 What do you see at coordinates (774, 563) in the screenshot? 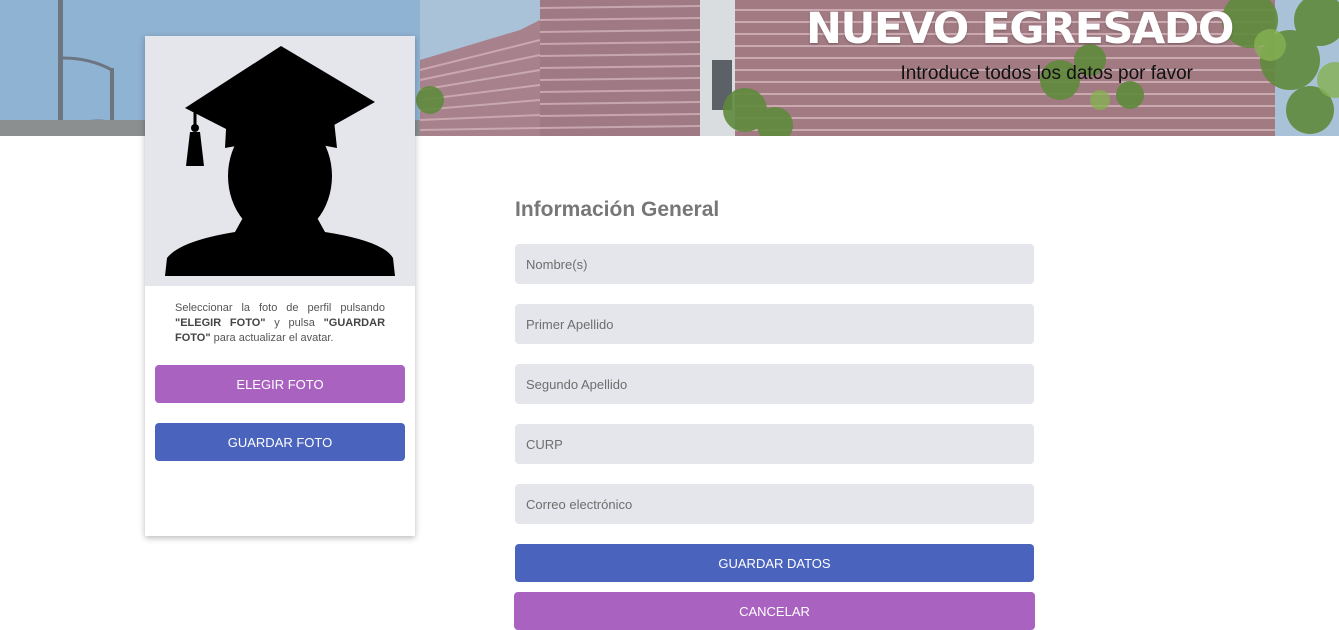
I see `save-data-button: GUARDAR DATOS` at bounding box center [774, 563].